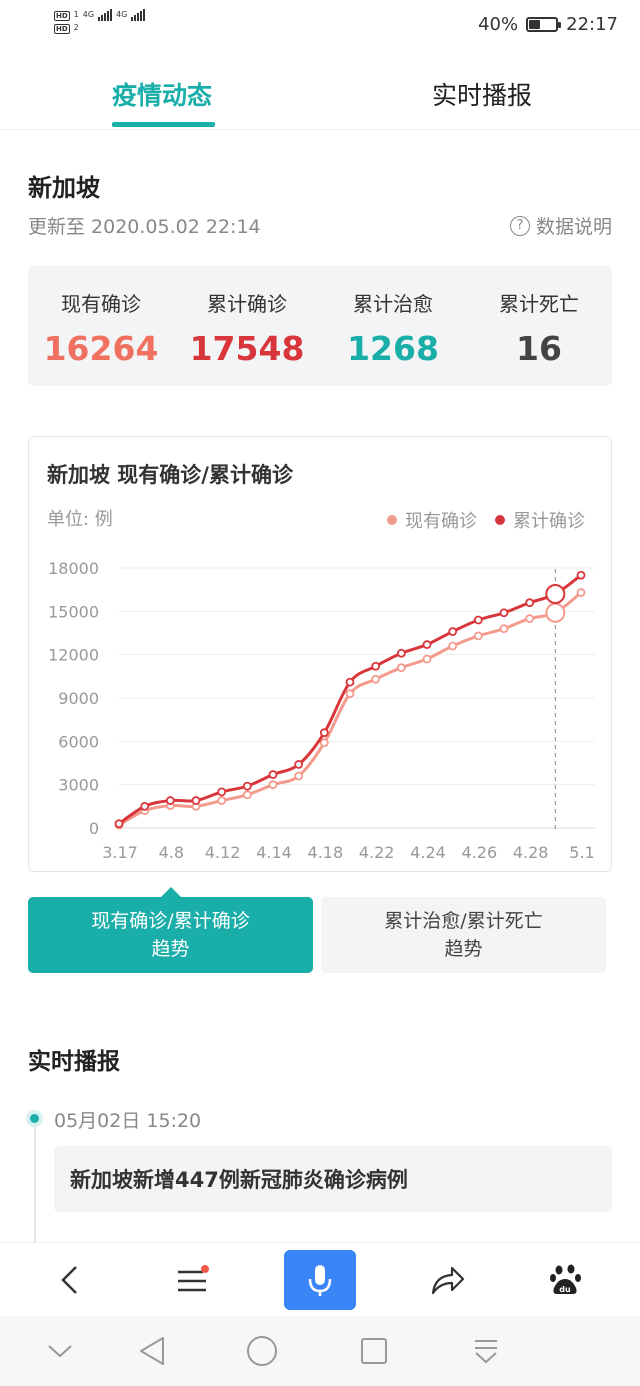  What do you see at coordinates (70, 1280) in the screenshot?
I see `back-button` at bounding box center [70, 1280].